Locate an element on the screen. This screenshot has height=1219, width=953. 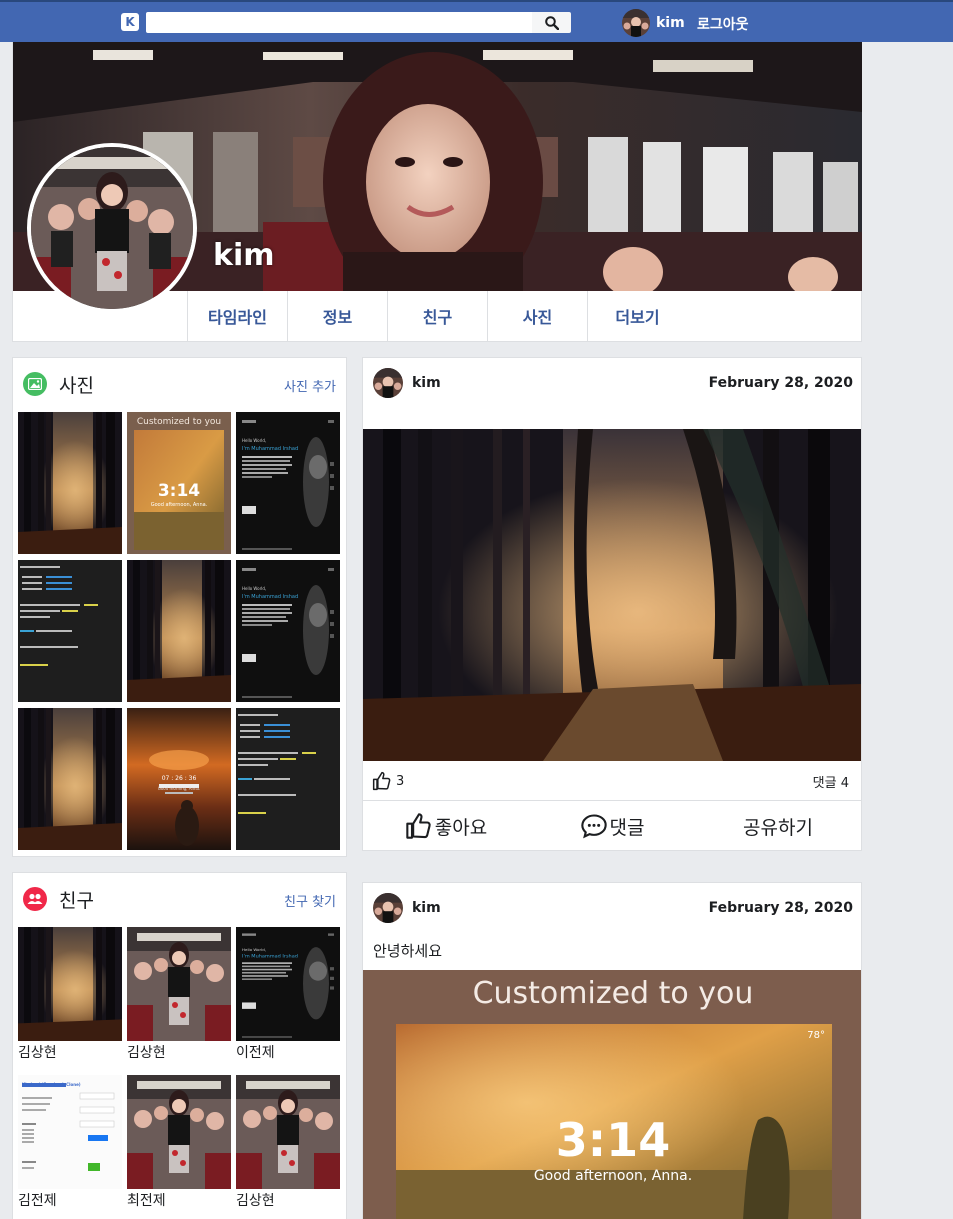
tab-timeline: 타임라인 is located at coordinates (237, 316).